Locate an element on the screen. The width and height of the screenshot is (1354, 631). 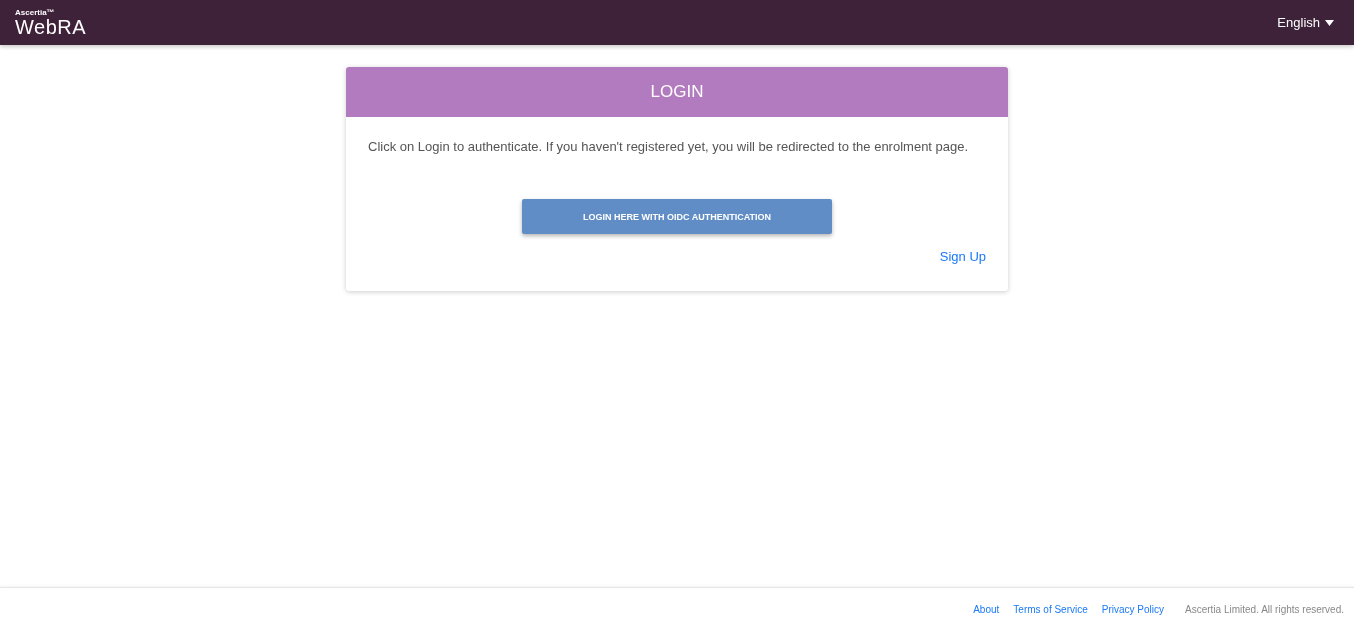
login-instructions: Click on Login to authenticate. If you haven't registered yet, you will be redirected to the enrolment page. is located at coordinates (669, 146).